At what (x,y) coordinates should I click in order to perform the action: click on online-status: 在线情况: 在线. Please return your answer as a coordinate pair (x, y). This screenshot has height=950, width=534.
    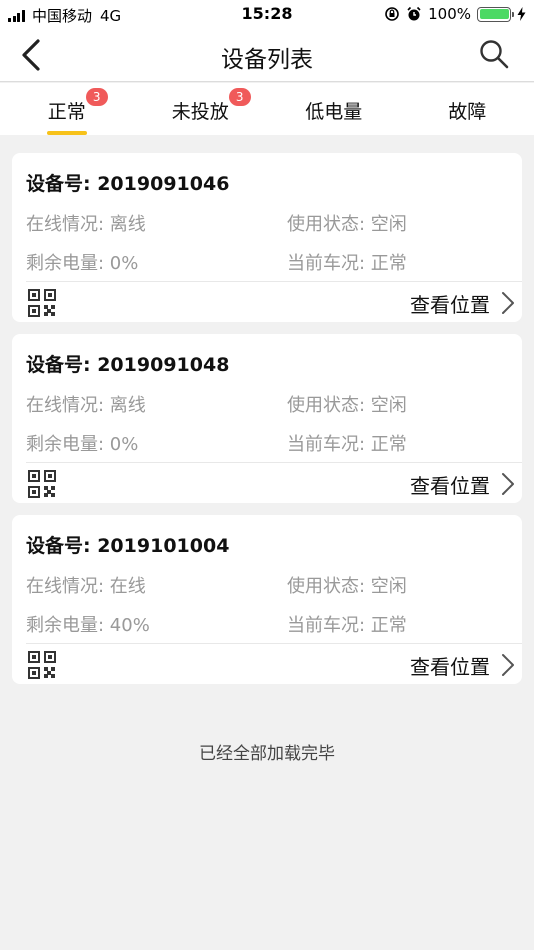
    Looking at the image, I should click on (86, 586).